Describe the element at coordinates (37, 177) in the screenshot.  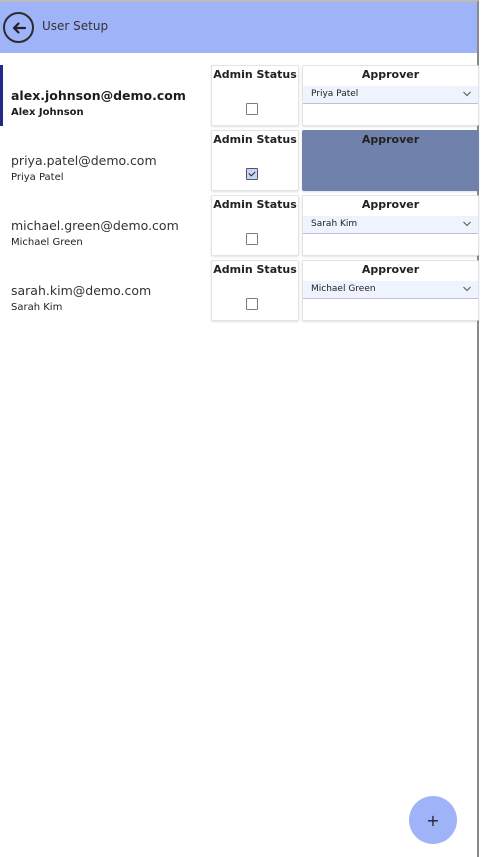
I see `user-name: Priya Patel` at that location.